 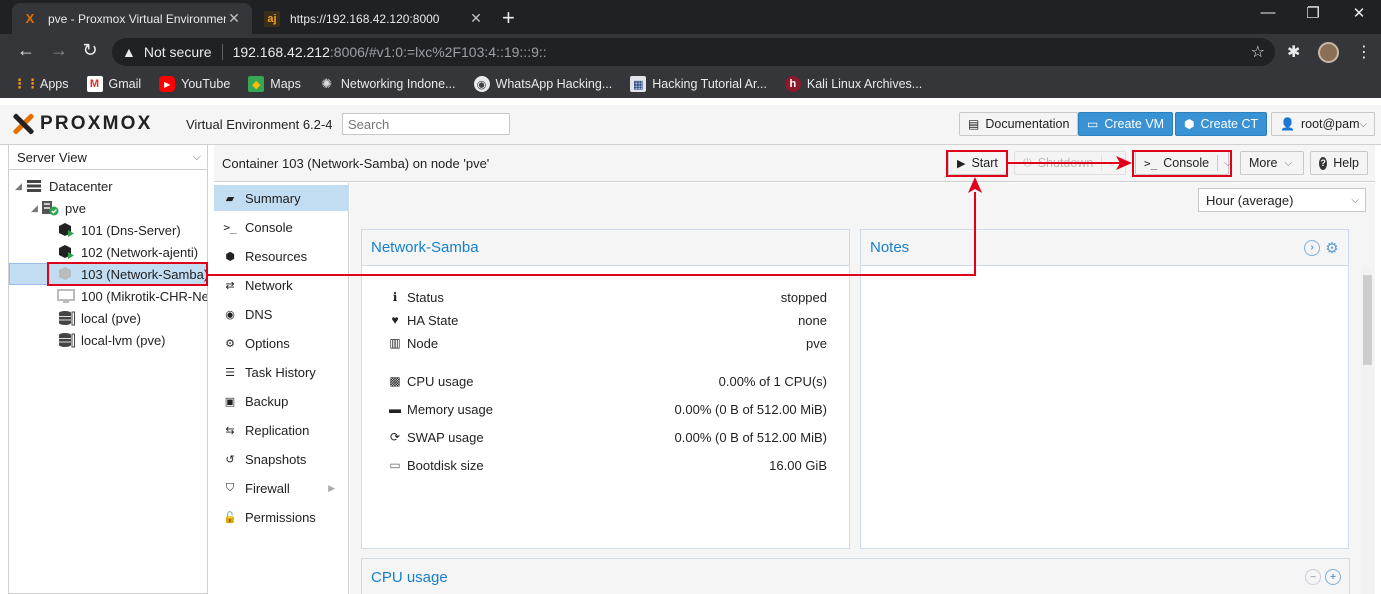 I want to click on tree-node-local-lvm: local-lvm (pve), so click(x=108, y=340).